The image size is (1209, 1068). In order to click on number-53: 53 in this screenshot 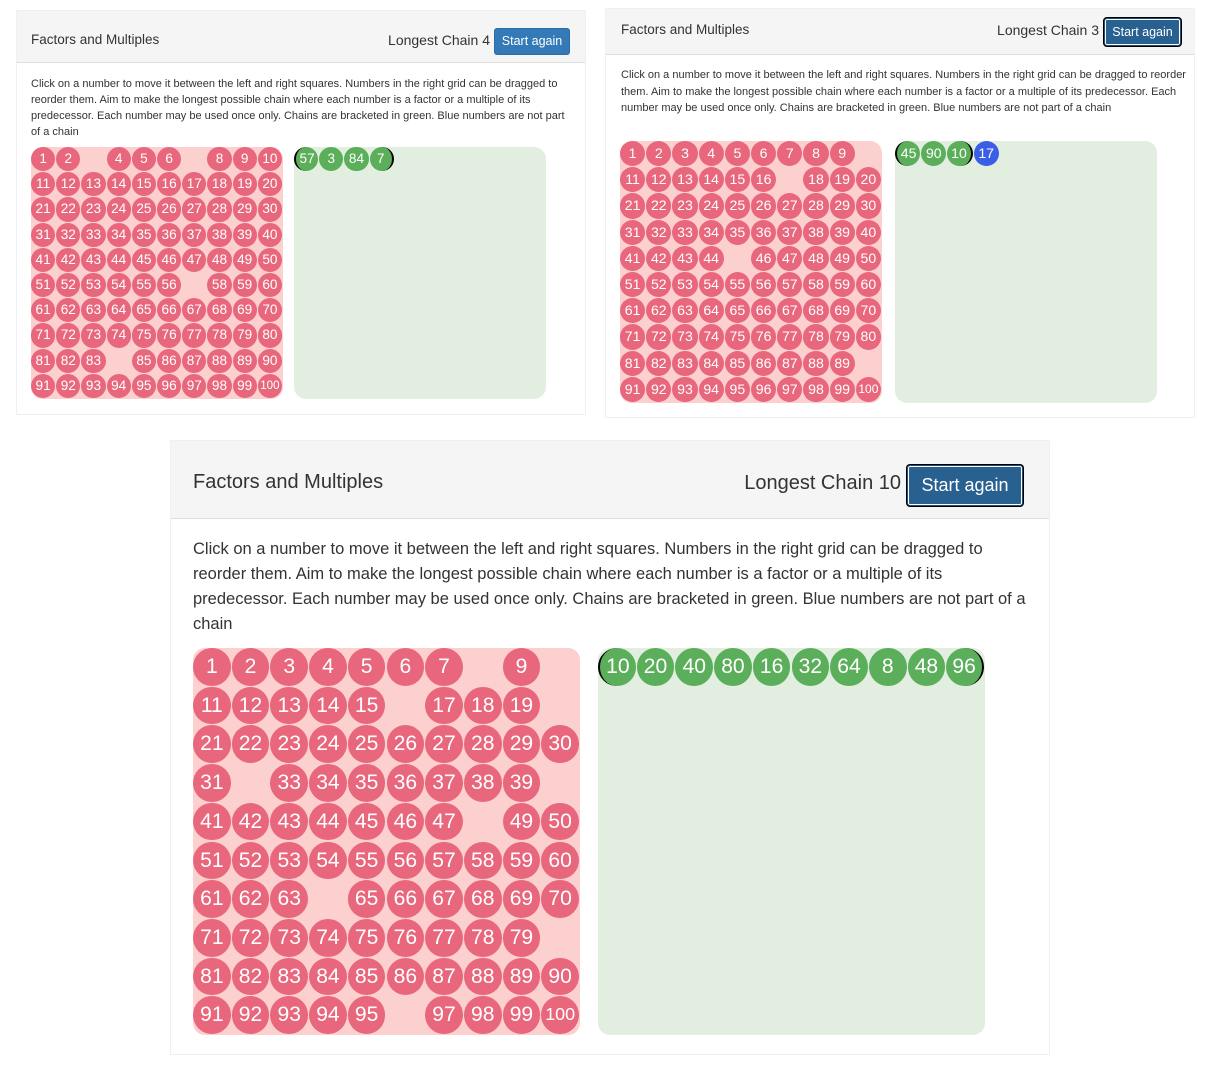, I will do `click(289, 860)`.